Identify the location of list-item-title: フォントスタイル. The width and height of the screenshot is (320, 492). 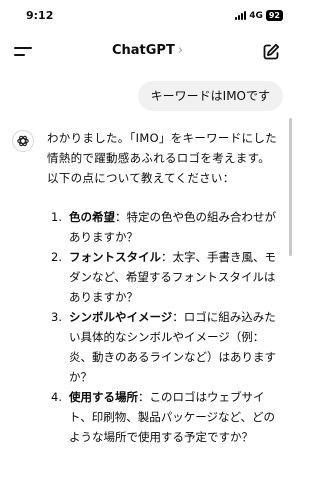
(115, 257).